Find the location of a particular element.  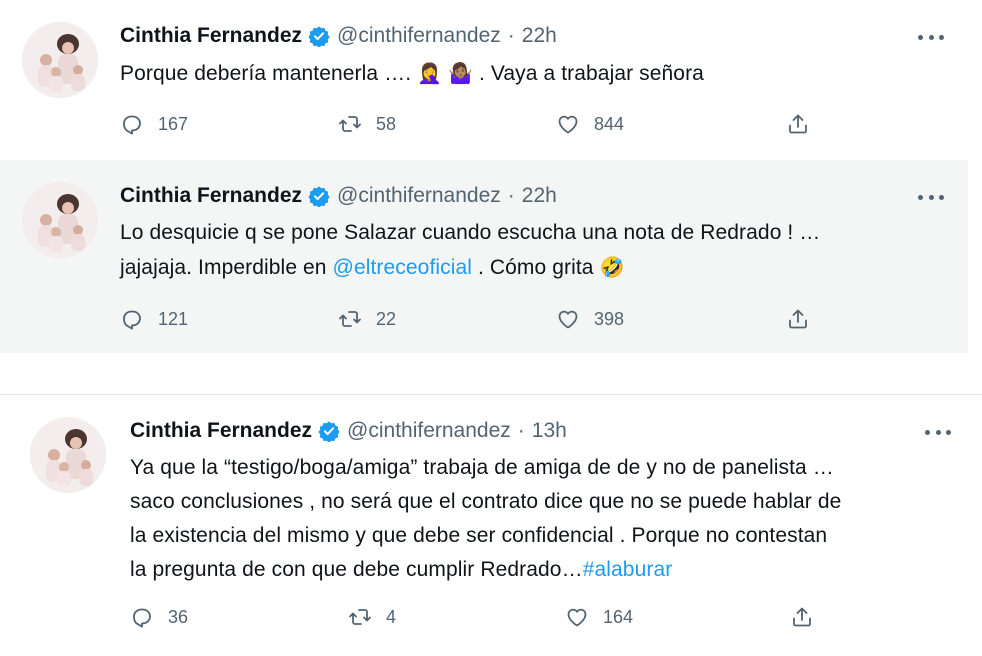

tweet-header: Cinthia Fernandez @cinthifernandez · 13h is located at coordinates (348, 431).